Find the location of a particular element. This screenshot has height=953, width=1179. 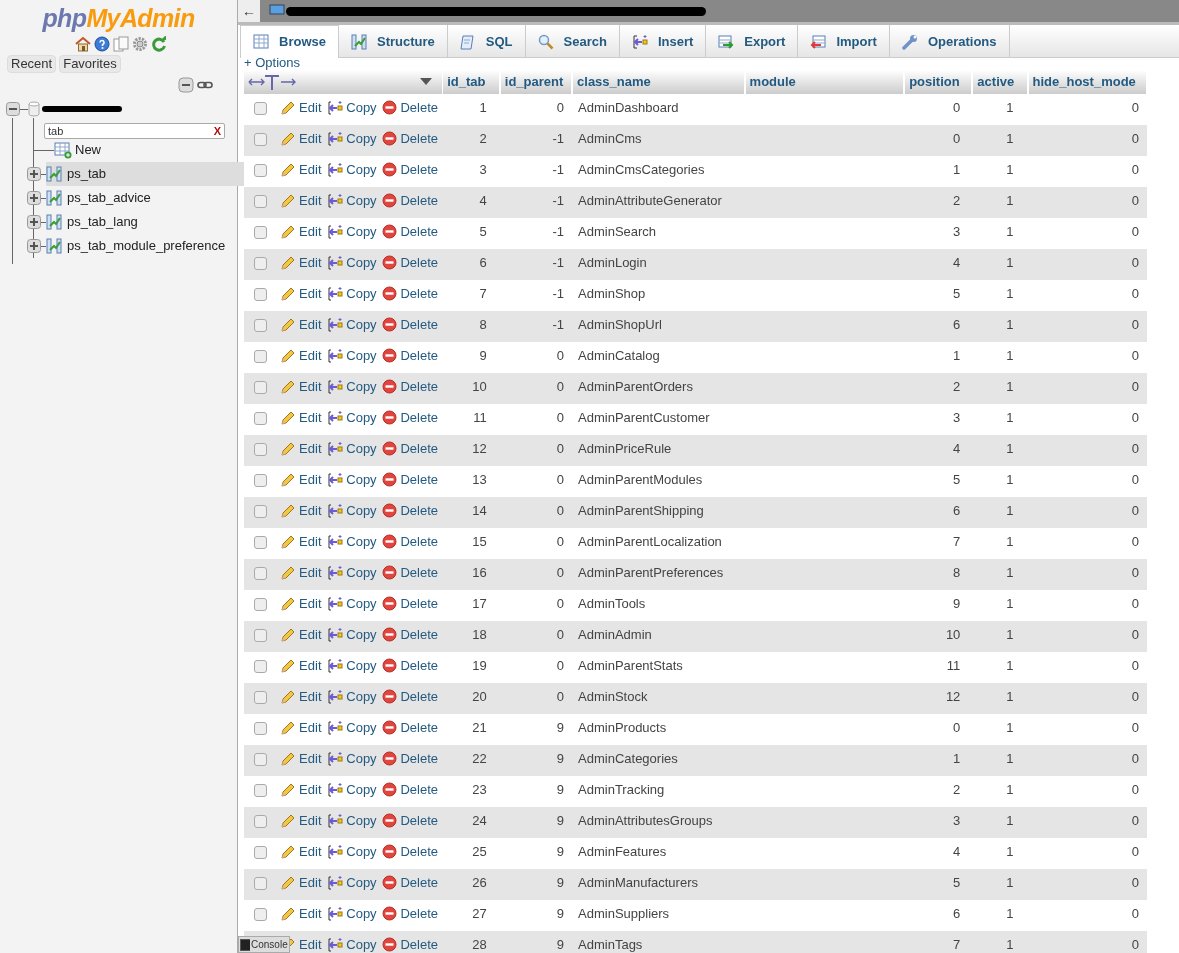

tree-item: New is located at coordinates (150, 150).